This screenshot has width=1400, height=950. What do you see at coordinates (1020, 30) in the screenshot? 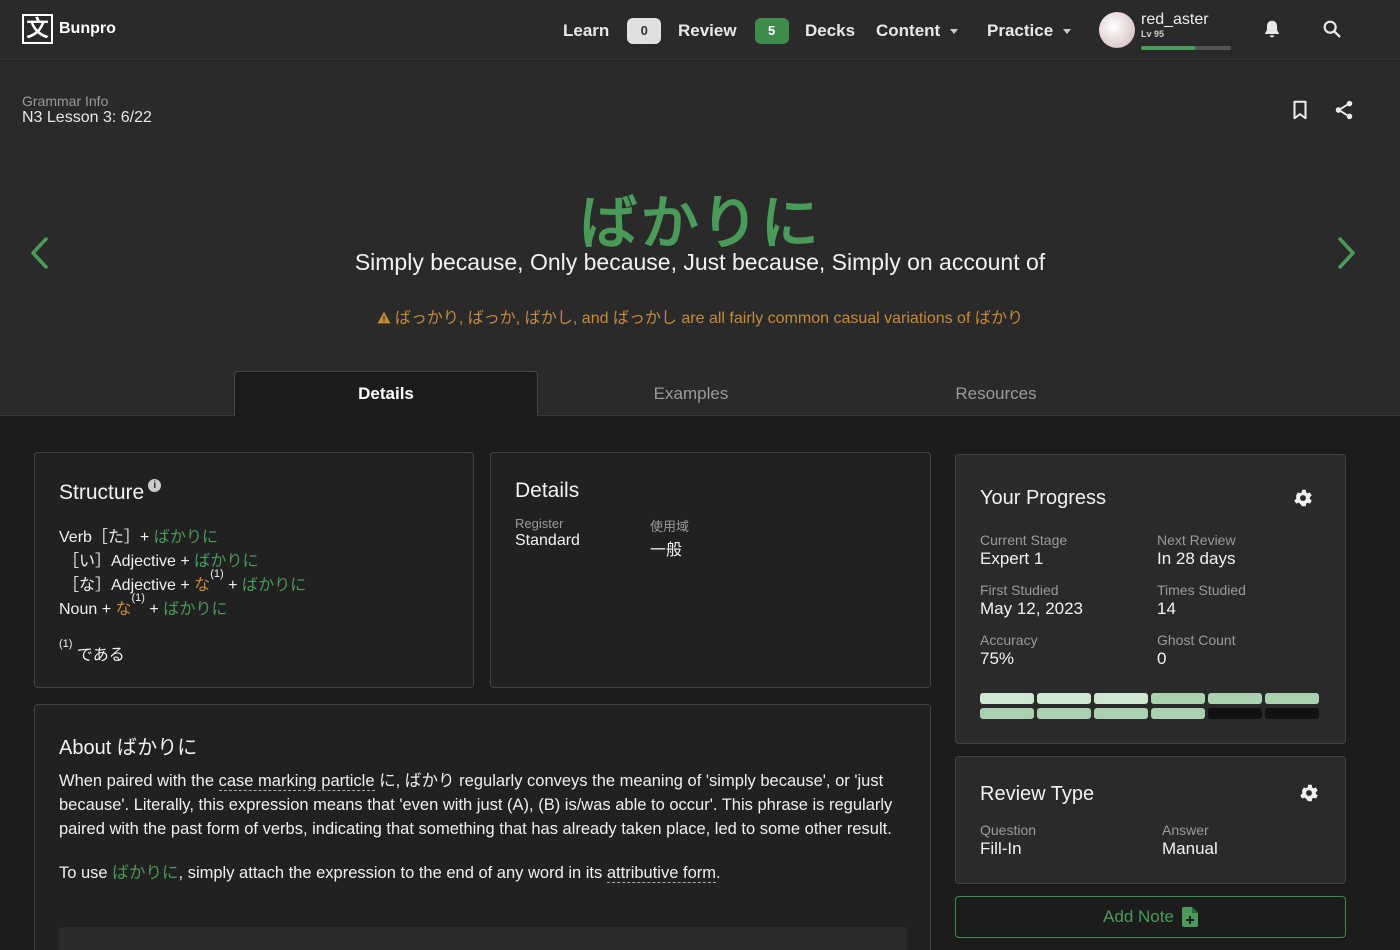
I see `nav-practice-label: Practice` at bounding box center [1020, 30].